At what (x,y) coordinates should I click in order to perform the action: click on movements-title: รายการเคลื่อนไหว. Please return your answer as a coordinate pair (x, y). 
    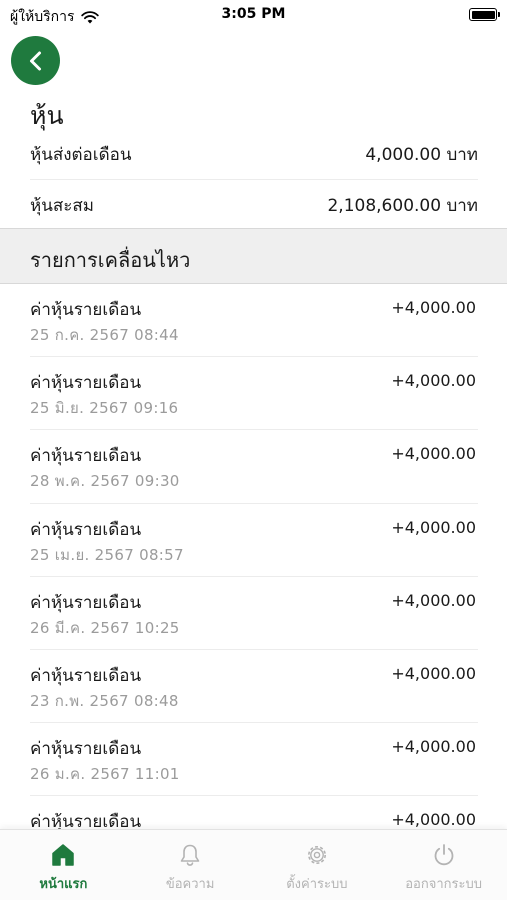
    Looking at the image, I should click on (110, 260).